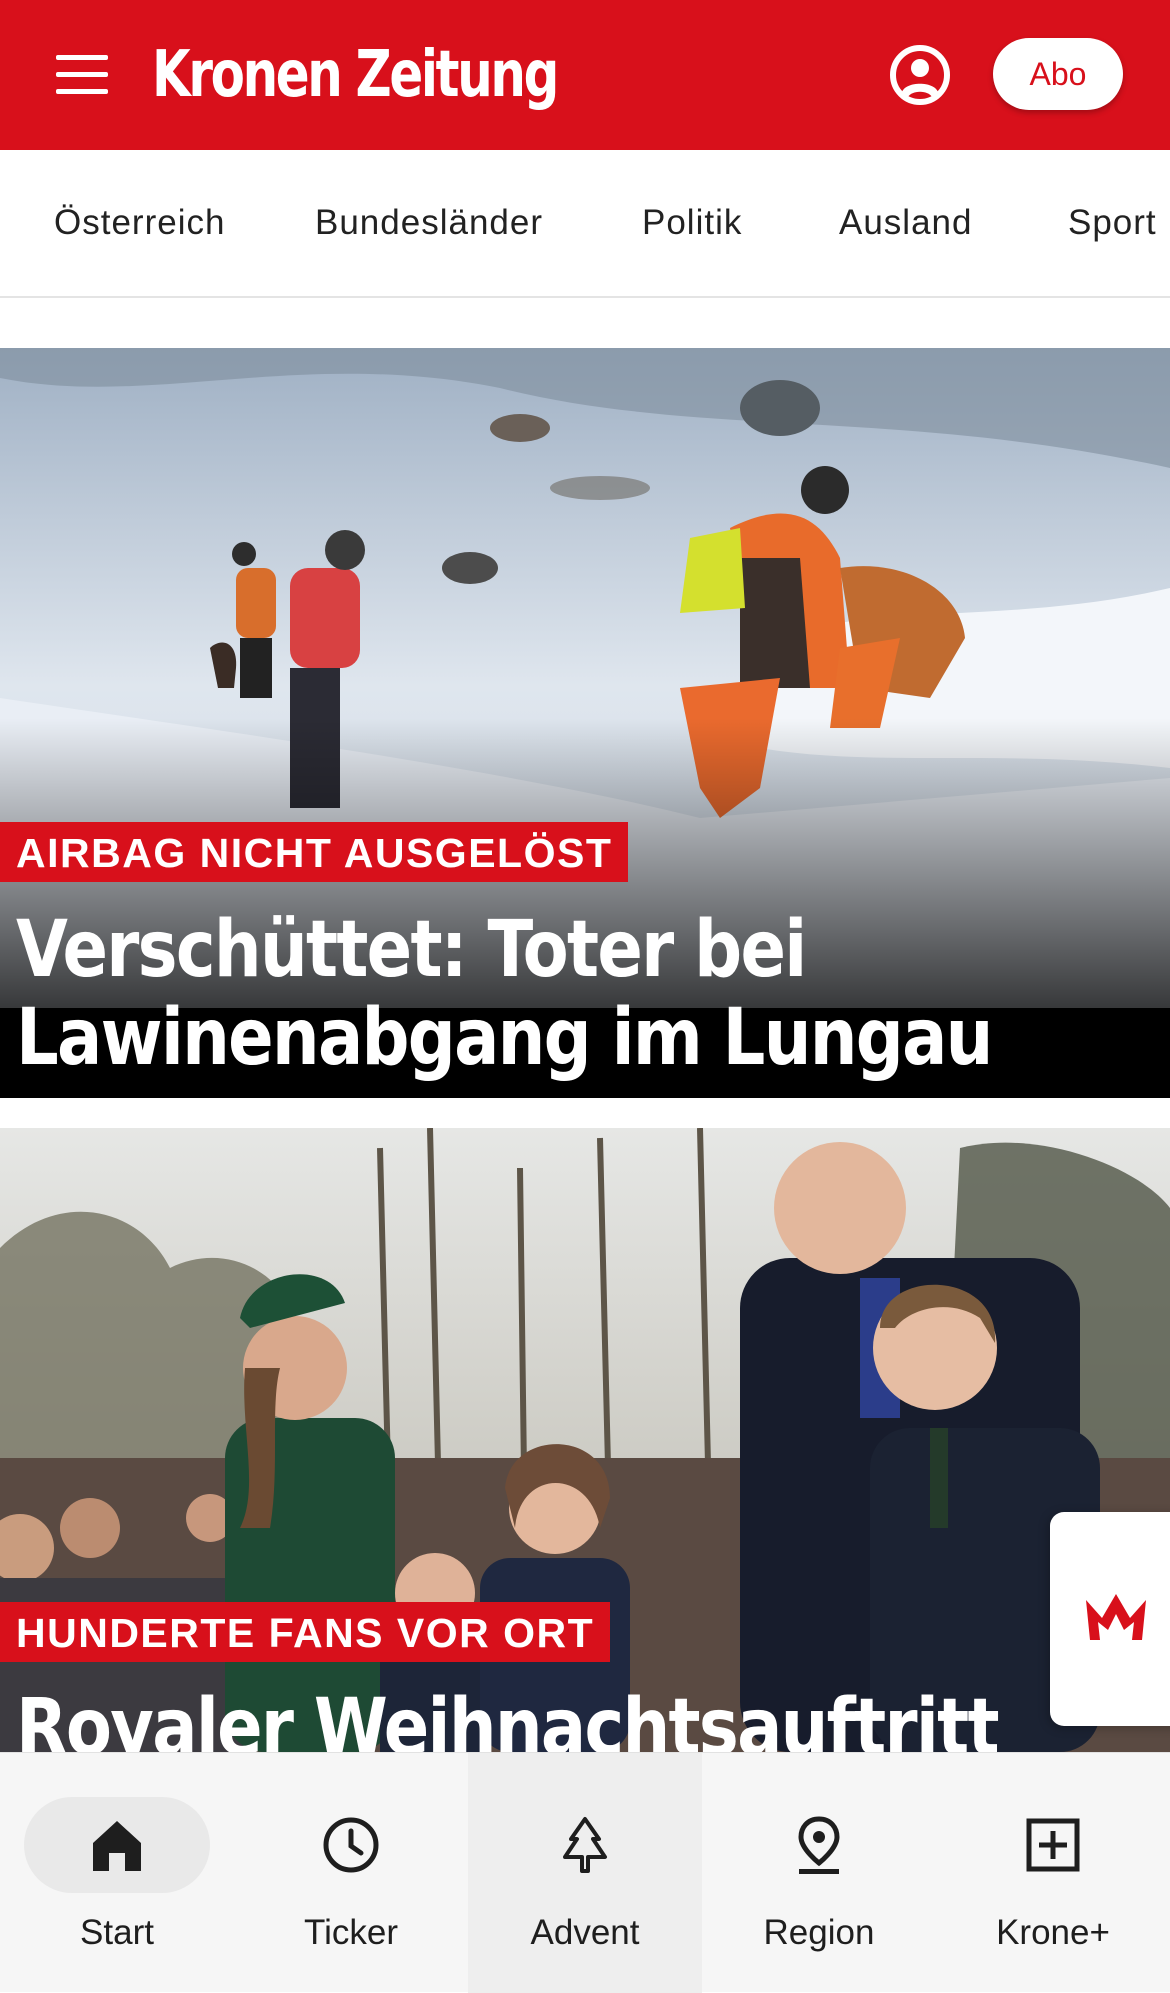 The height and width of the screenshot is (1993, 1170). Describe the element at coordinates (692, 223) in the screenshot. I see `category-politik: Politik` at that location.